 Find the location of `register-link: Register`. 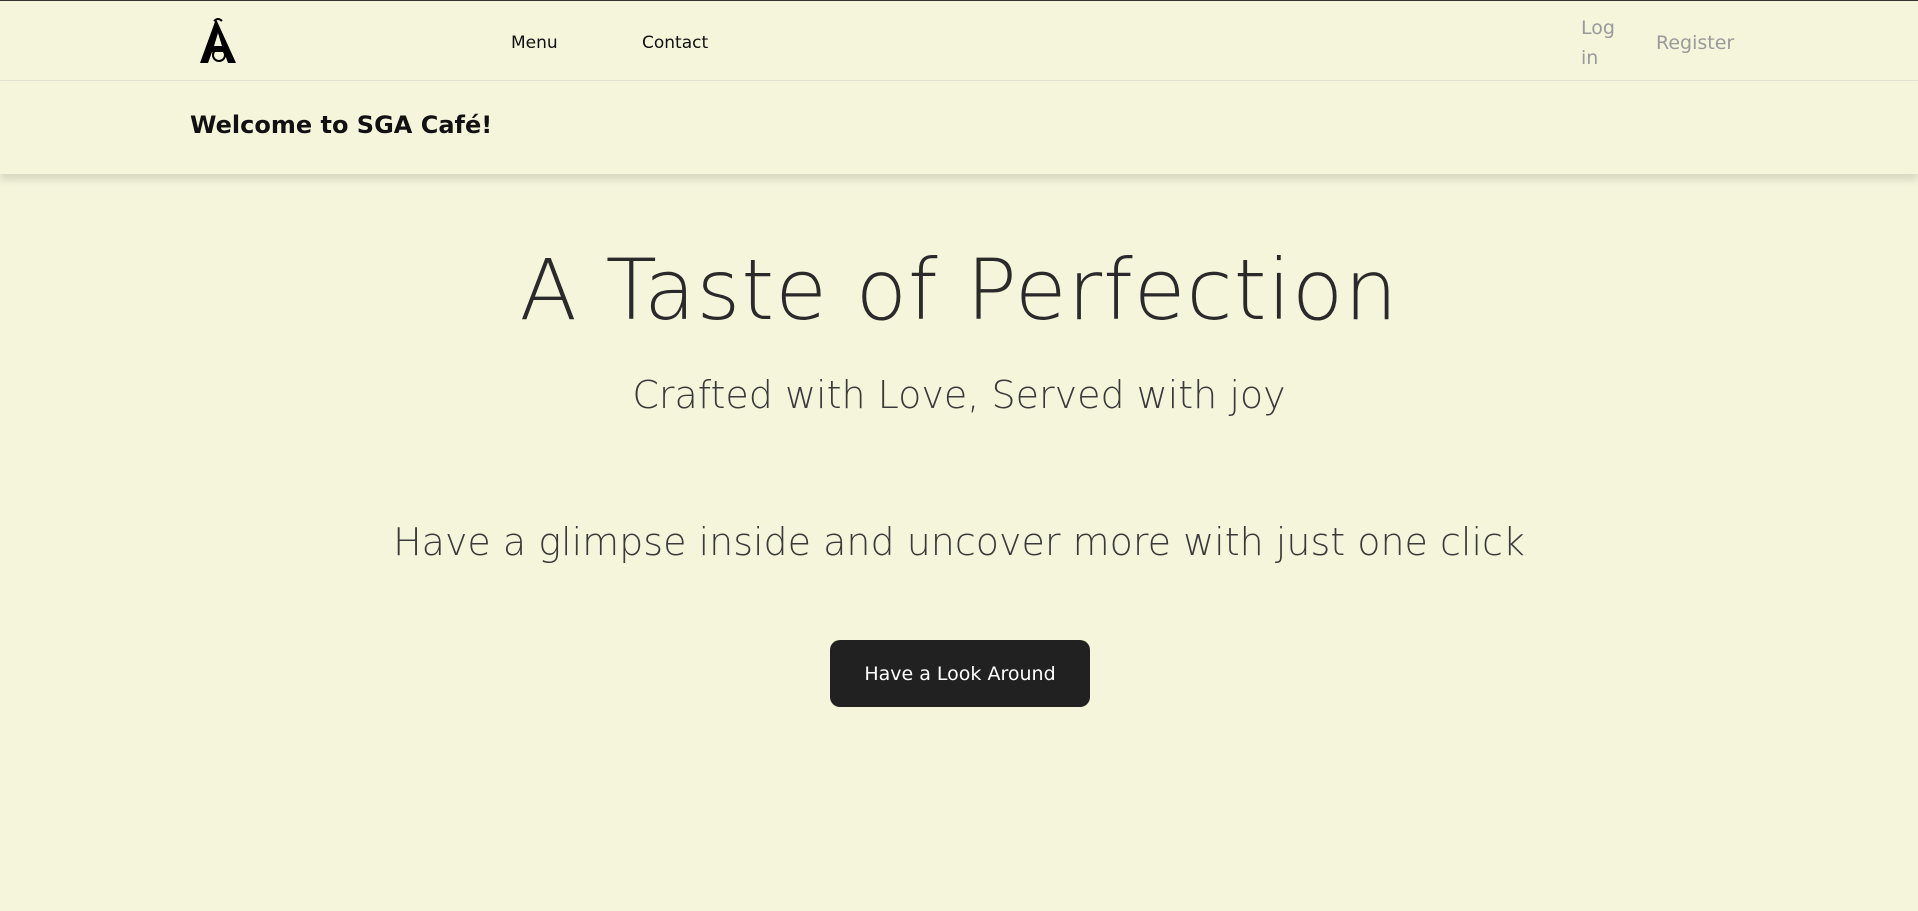

register-link: Register is located at coordinates (1695, 43).